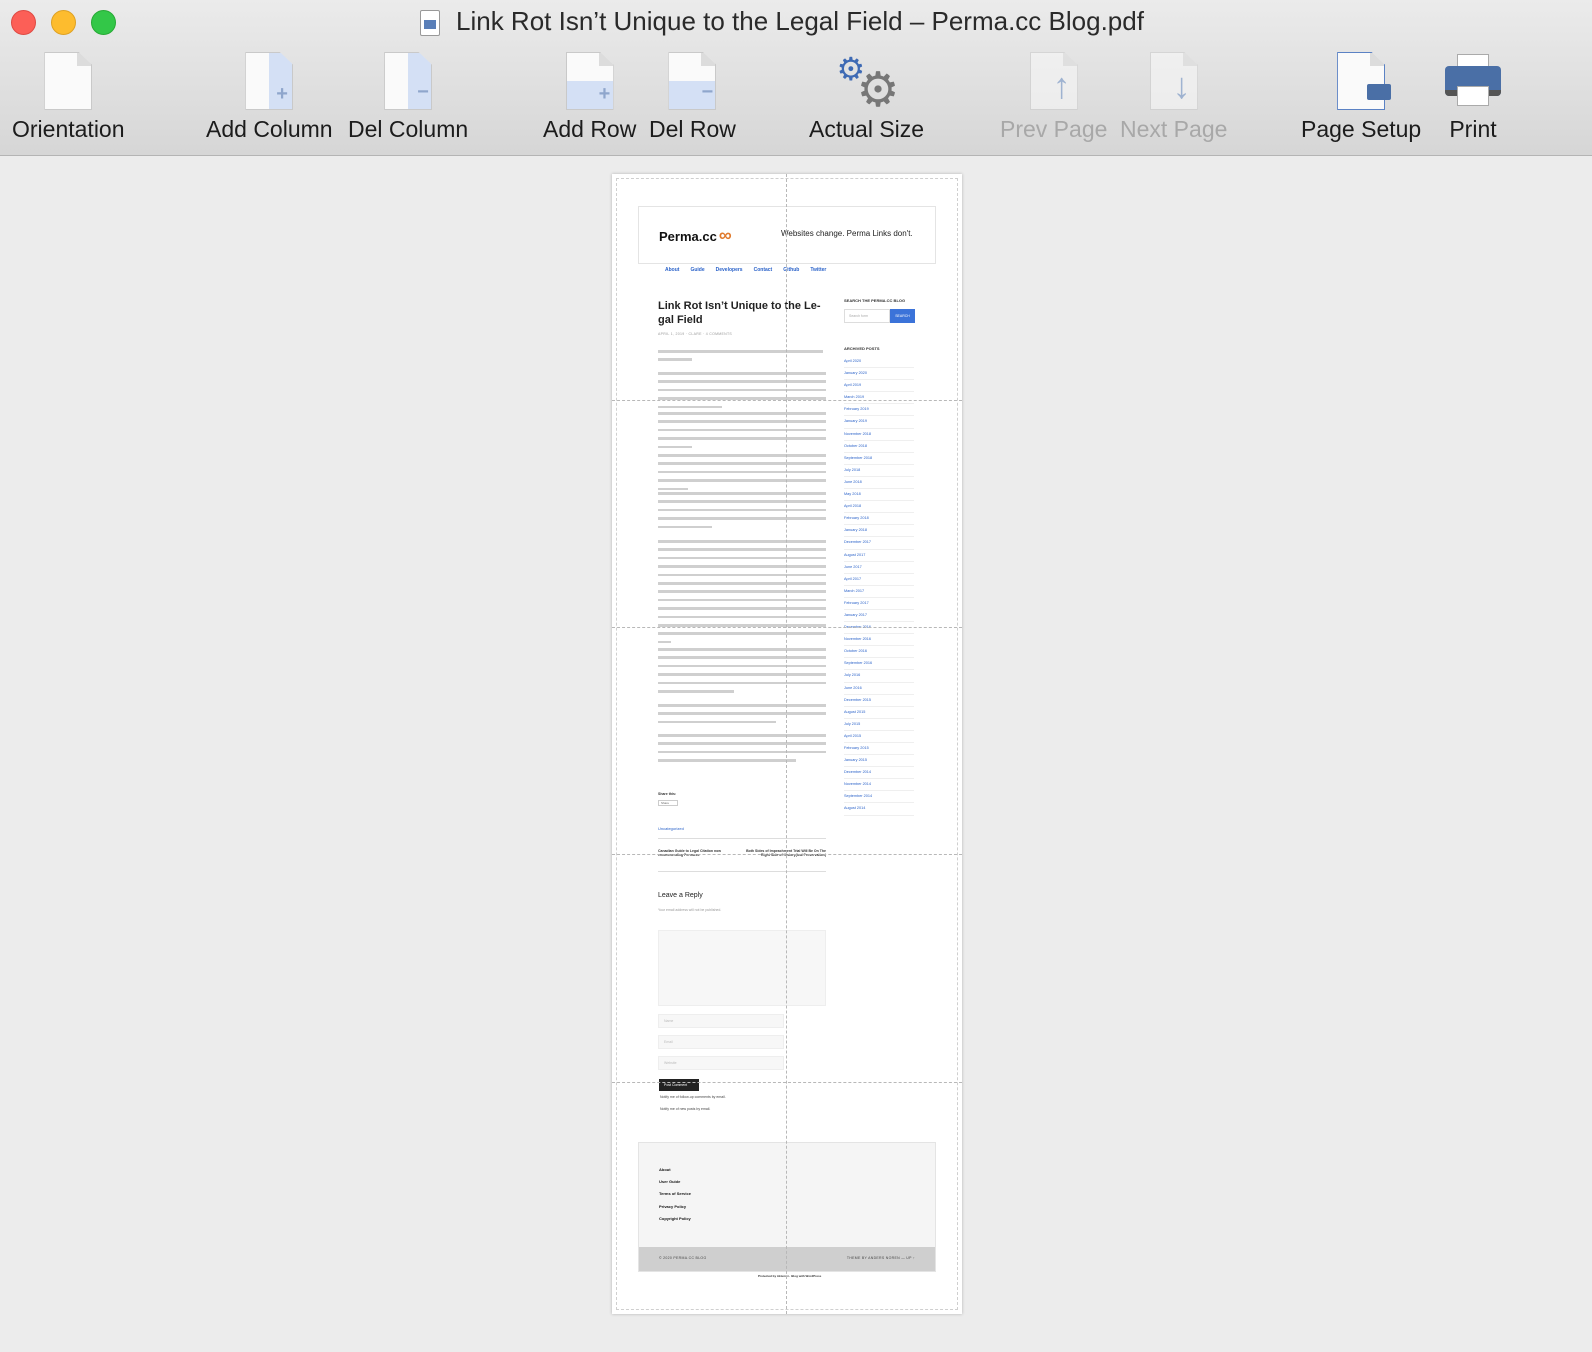 The image size is (1592, 1352). Describe the element at coordinates (408, 95) in the screenshot. I see `del-column-button: − Del Column` at that location.